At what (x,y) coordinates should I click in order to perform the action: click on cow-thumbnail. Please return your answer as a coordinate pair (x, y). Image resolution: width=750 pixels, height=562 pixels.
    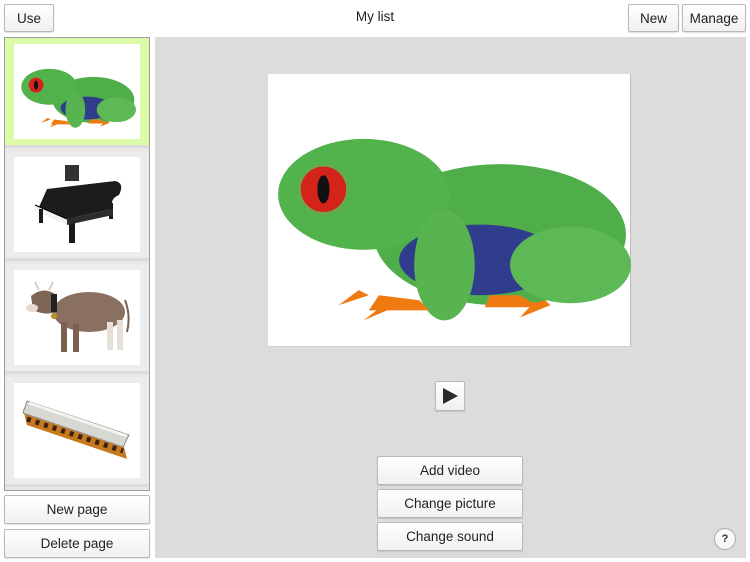
    Looking at the image, I should click on (77, 317).